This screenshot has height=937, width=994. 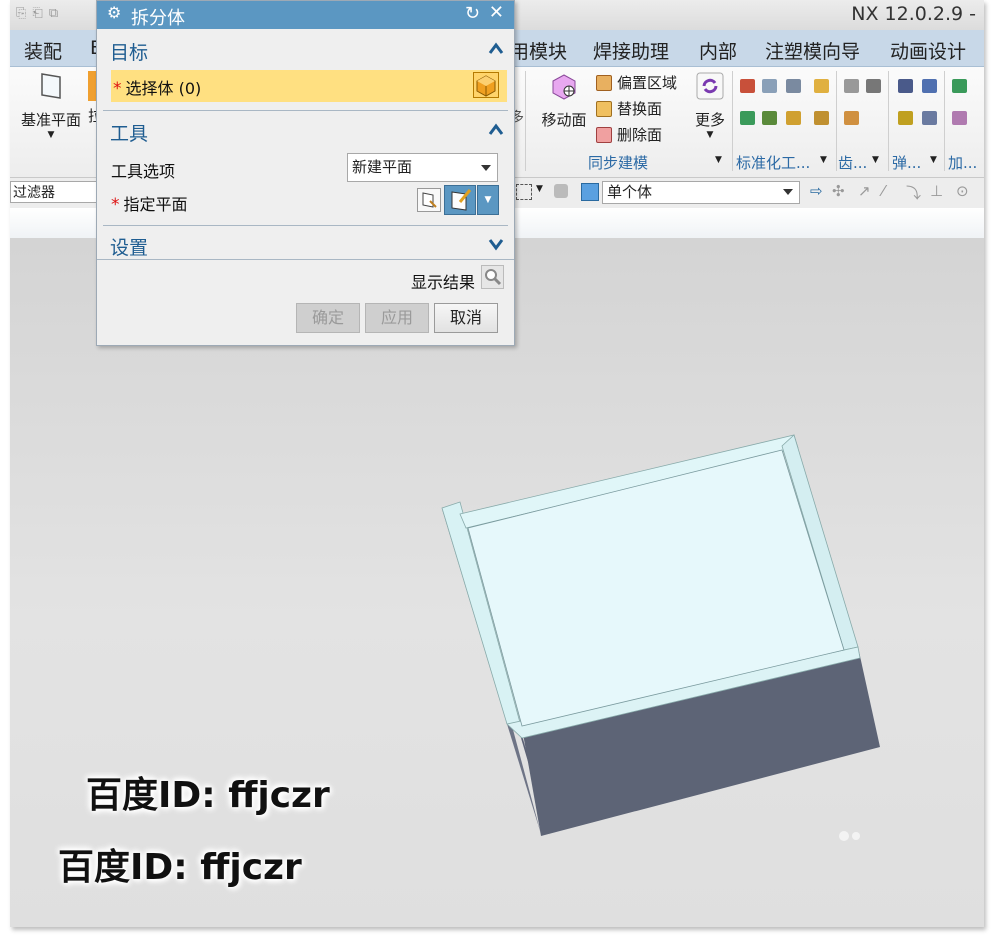 What do you see at coordinates (873, 86) in the screenshot?
I see `gear-pair-icon` at bounding box center [873, 86].